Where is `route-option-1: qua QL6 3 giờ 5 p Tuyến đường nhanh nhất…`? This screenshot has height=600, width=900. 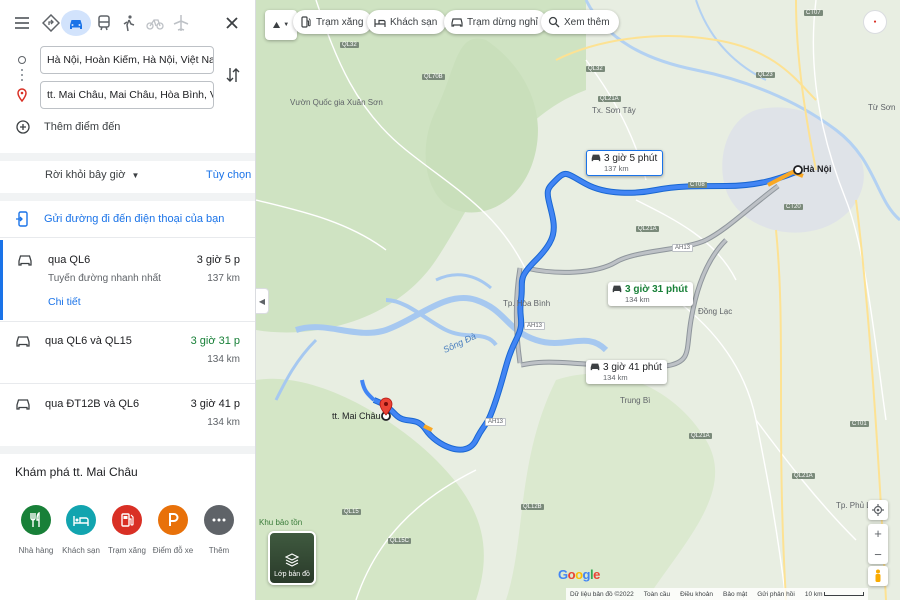
route-option-1: qua QL6 3 giờ 5 p Tuyến đường nhanh nhất… is located at coordinates (127, 280).